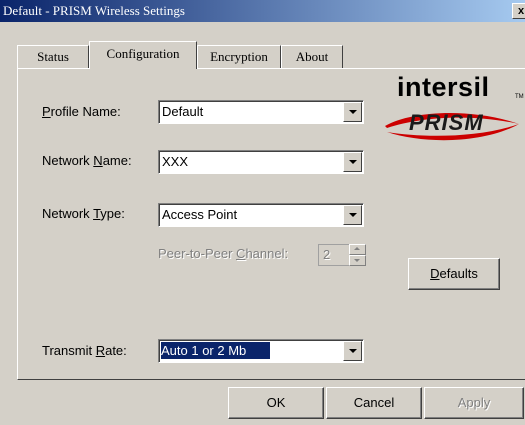  What do you see at coordinates (519, 97) in the screenshot?
I see `trademark-mark: TM` at bounding box center [519, 97].